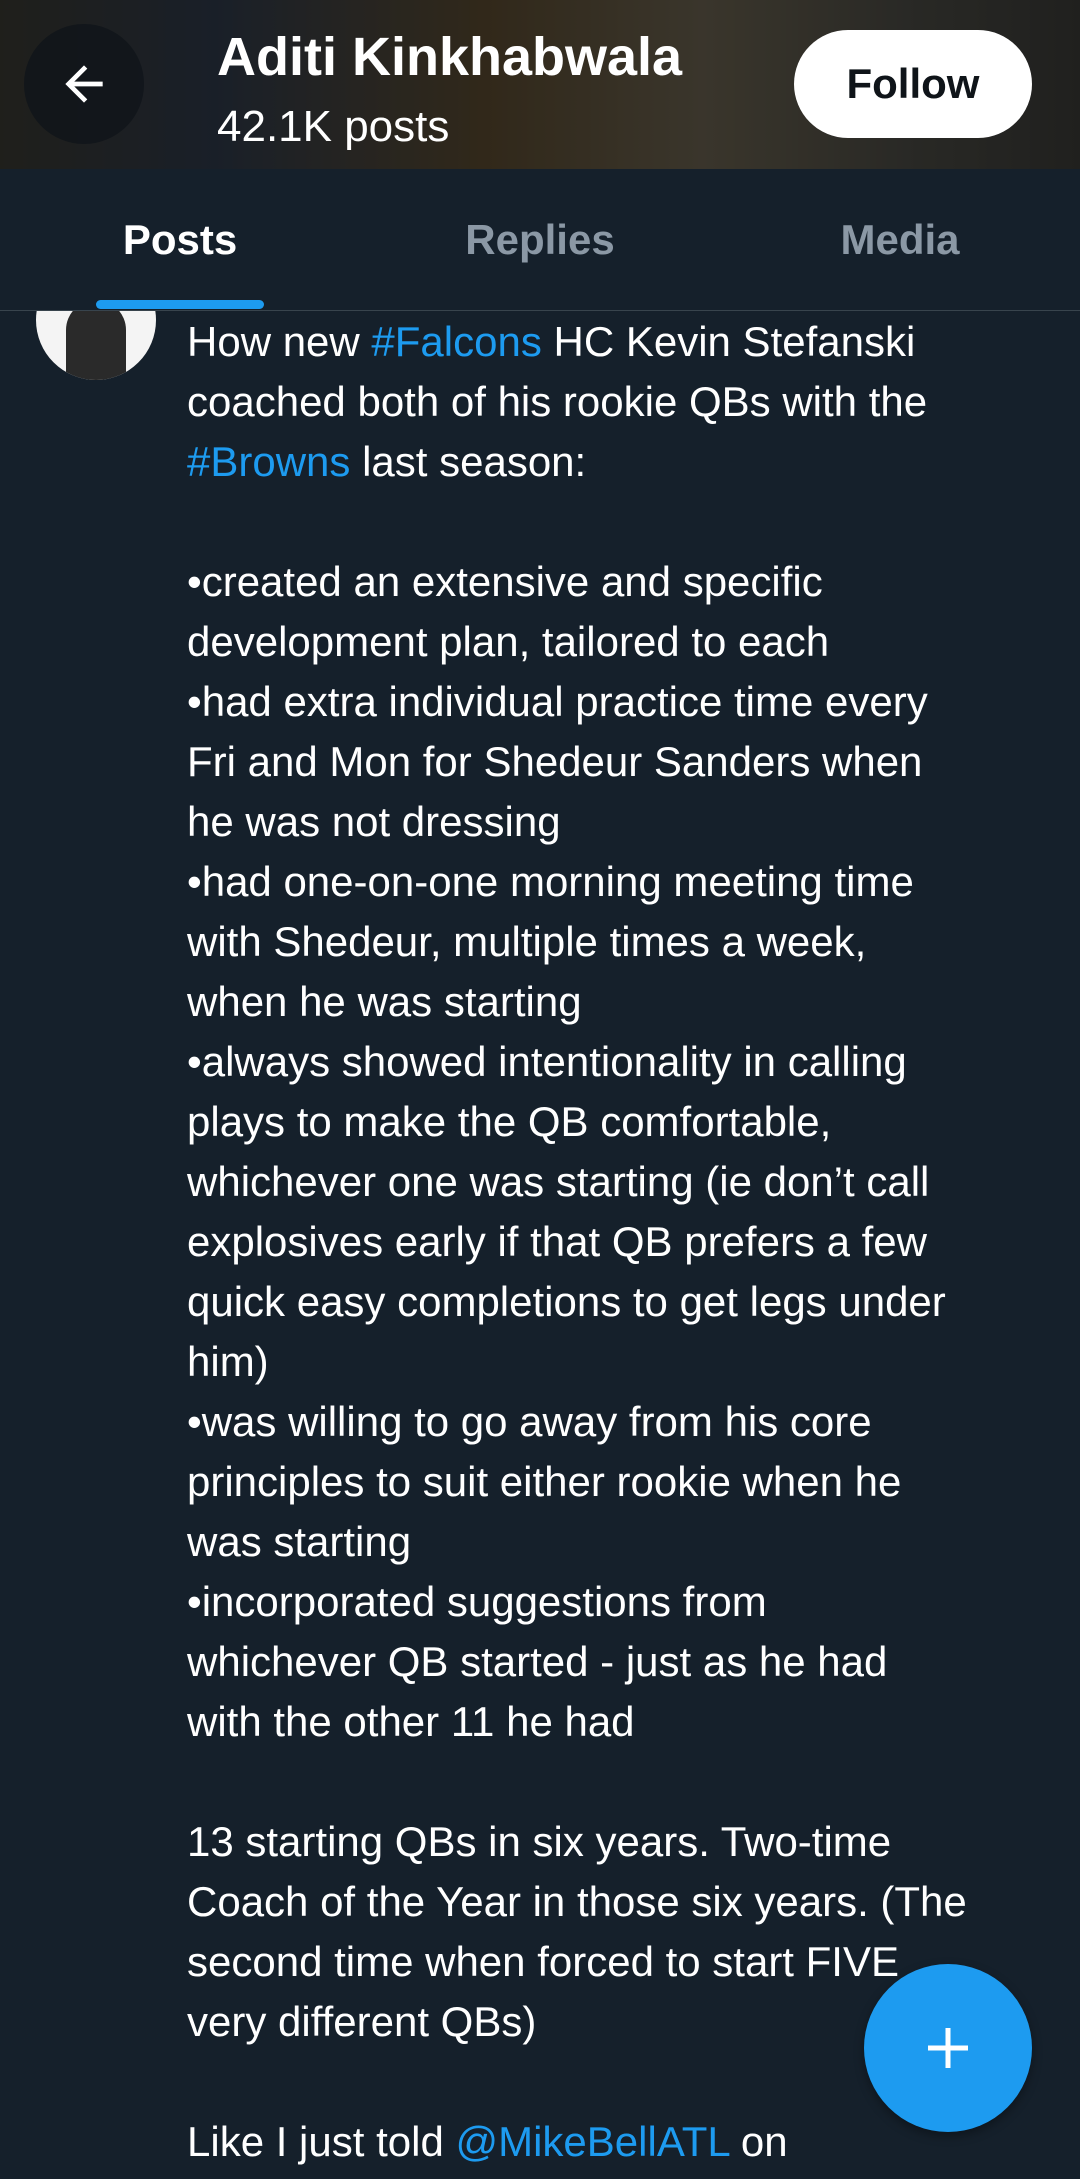 This screenshot has height=2179, width=1080. Describe the element at coordinates (622, 822) in the screenshot. I see `post-text-line: he was not dressing` at that location.